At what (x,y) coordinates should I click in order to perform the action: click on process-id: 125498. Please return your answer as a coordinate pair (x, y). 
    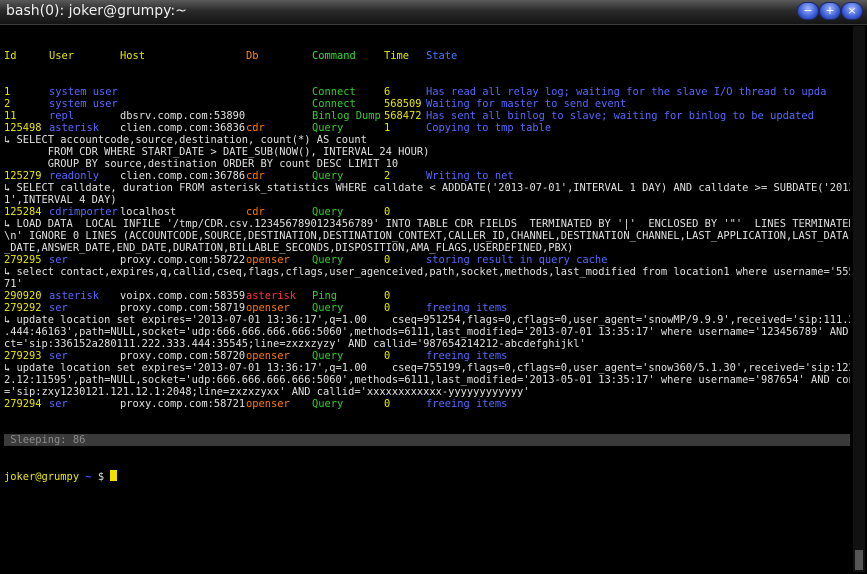
    Looking at the image, I should click on (23, 128).